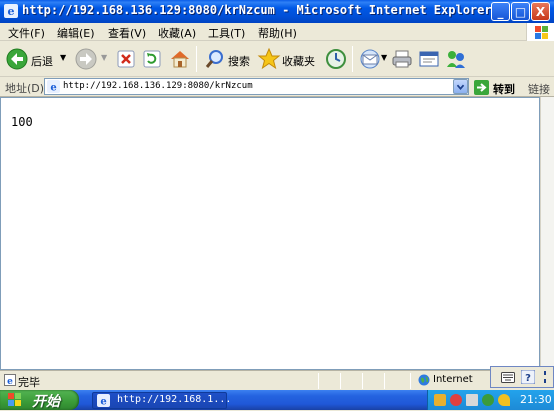 The image size is (554, 411). What do you see at coordinates (402, 59) in the screenshot?
I see `print-icon` at bounding box center [402, 59].